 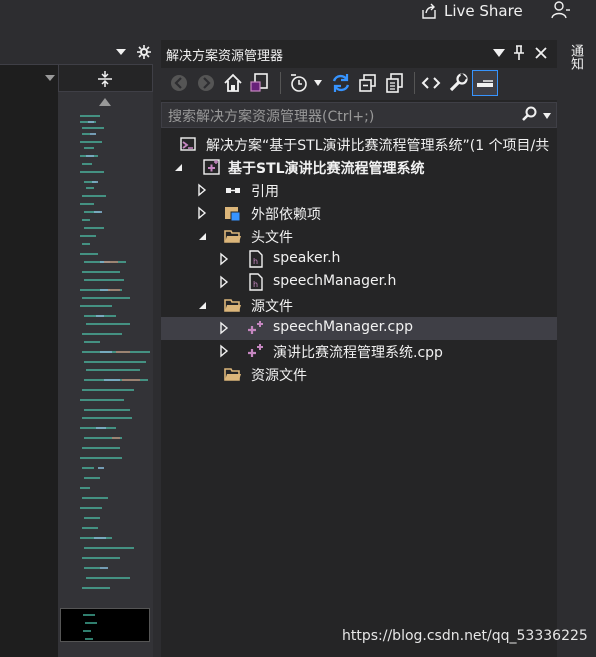 What do you see at coordinates (188, 144) in the screenshot?
I see `solution-icon` at bounding box center [188, 144].